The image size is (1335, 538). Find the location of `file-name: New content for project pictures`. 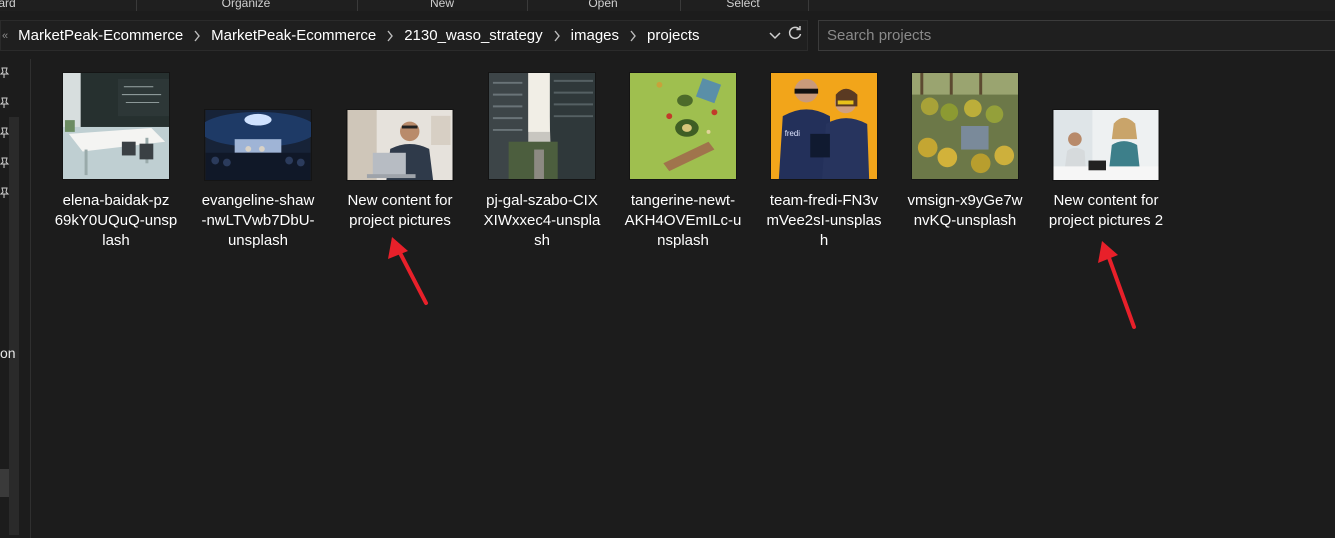

file-name: New content for project pictures is located at coordinates (400, 210).